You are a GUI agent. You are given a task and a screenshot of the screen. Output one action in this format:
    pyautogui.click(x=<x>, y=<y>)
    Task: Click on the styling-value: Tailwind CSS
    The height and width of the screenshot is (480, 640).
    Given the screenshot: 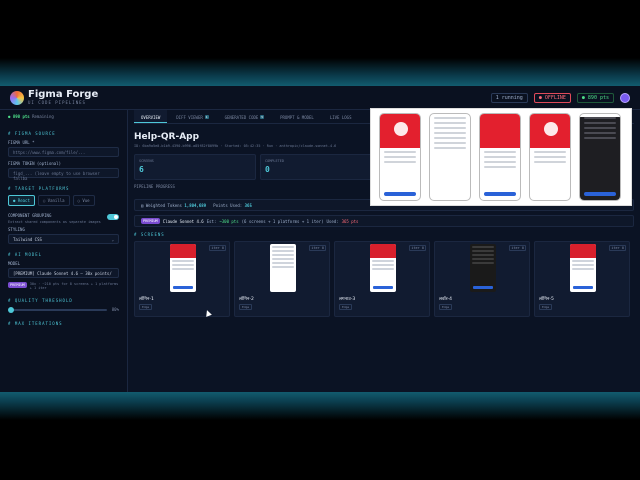 What is the action you would take?
    pyautogui.click(x=27, y=239)
    